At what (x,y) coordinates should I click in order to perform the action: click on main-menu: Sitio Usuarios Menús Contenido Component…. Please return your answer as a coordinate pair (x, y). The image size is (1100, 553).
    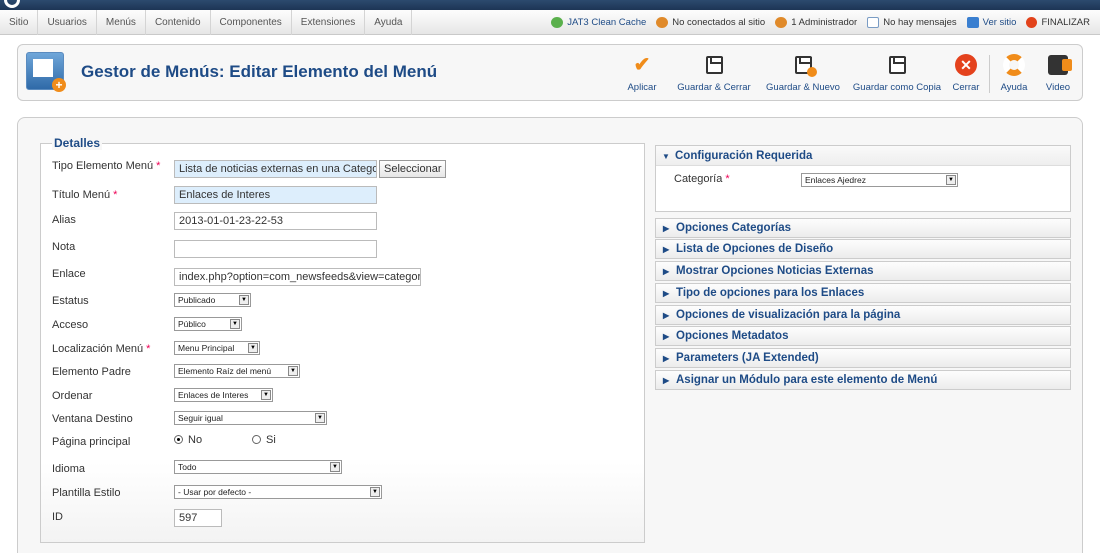
    Looking at the image, I should click on (206, 22).